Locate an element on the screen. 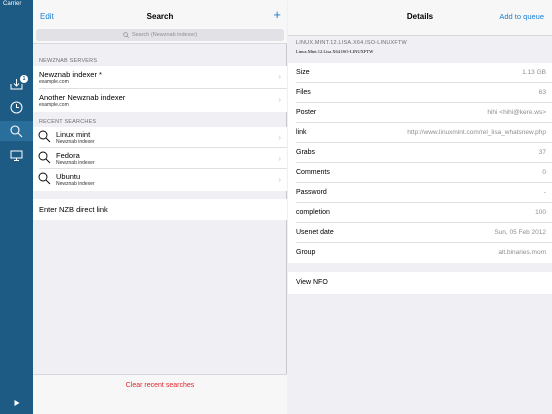 This screenshot has height=414, width=552. detail-value: - is located at coordinates (544, 192).